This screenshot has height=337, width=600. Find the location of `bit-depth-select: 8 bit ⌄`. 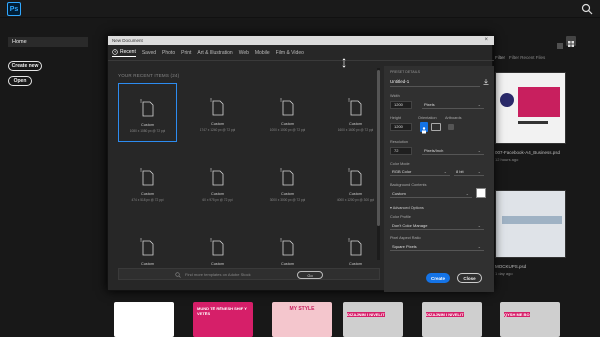

bit-depth-select: 8 bit ⌄ is located at coordinates (469, 172).